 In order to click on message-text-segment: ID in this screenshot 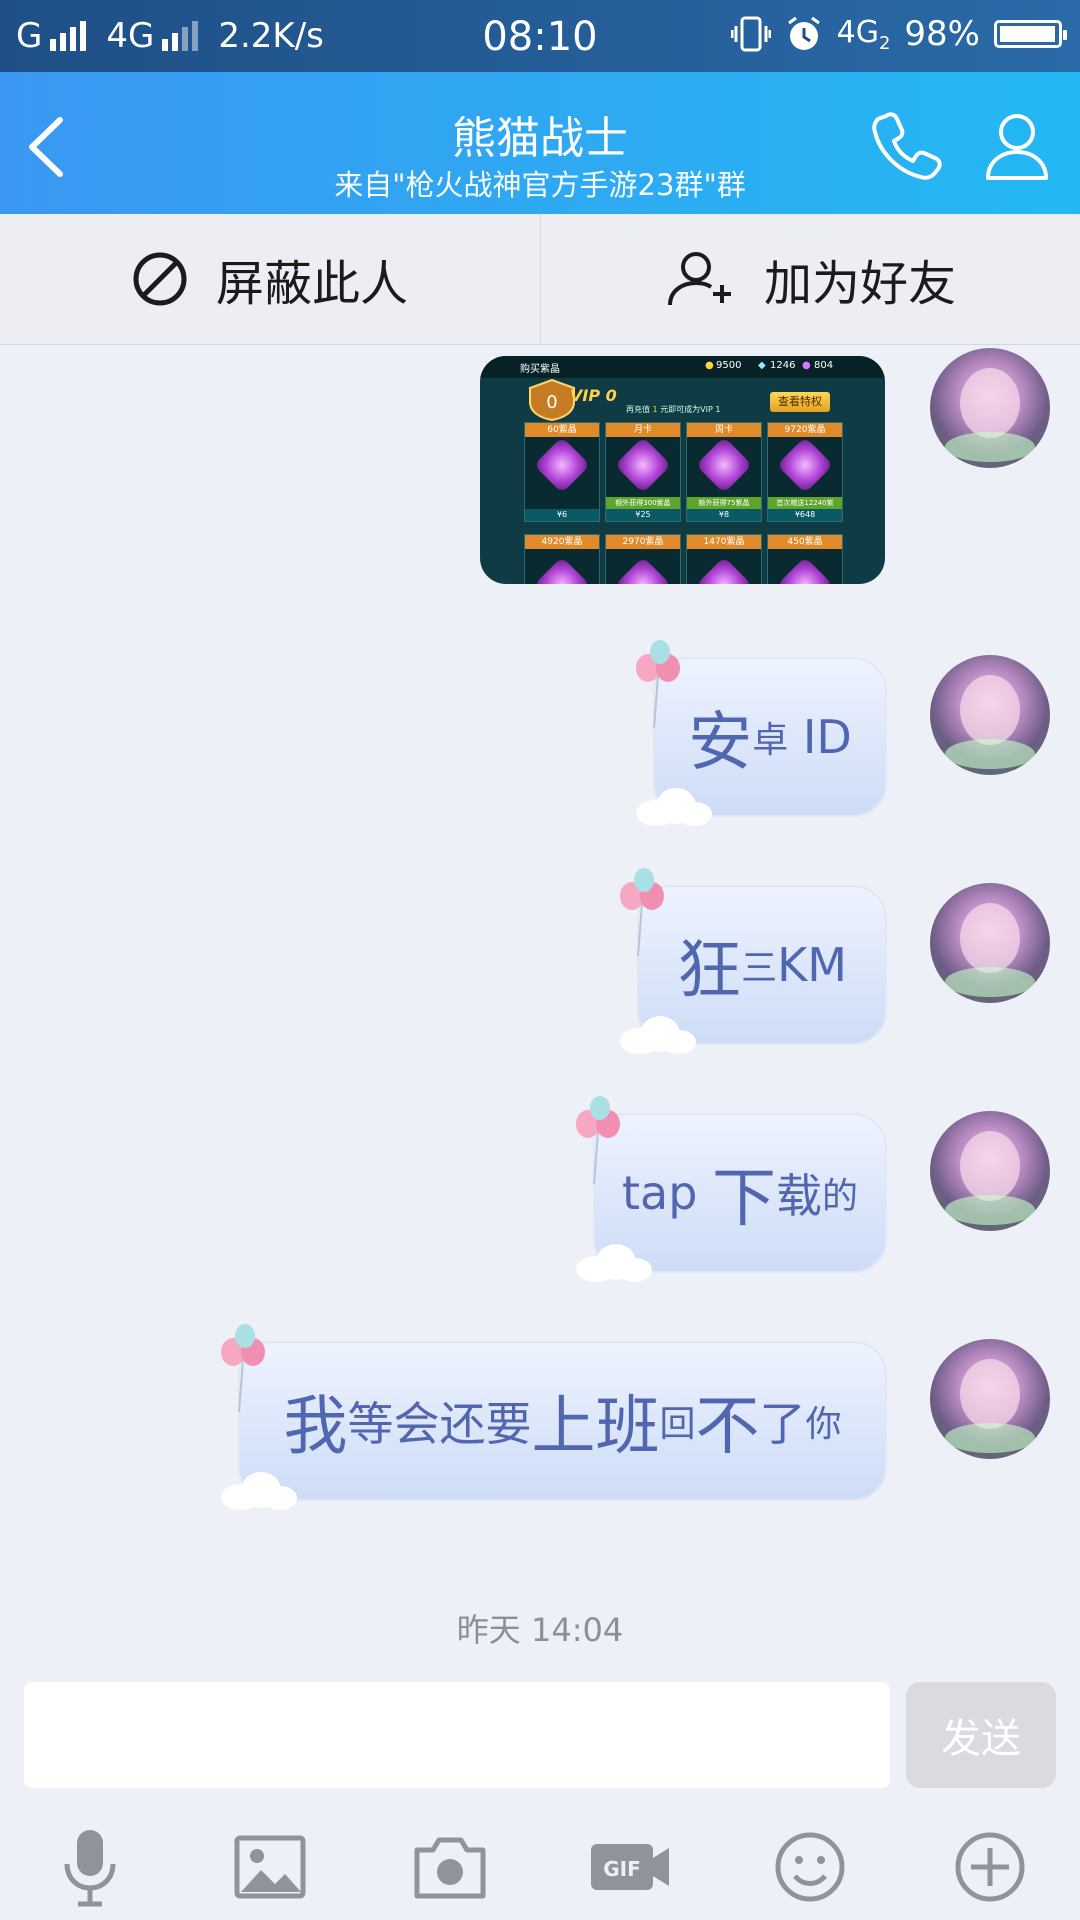, I will do `click(820, 737)`.